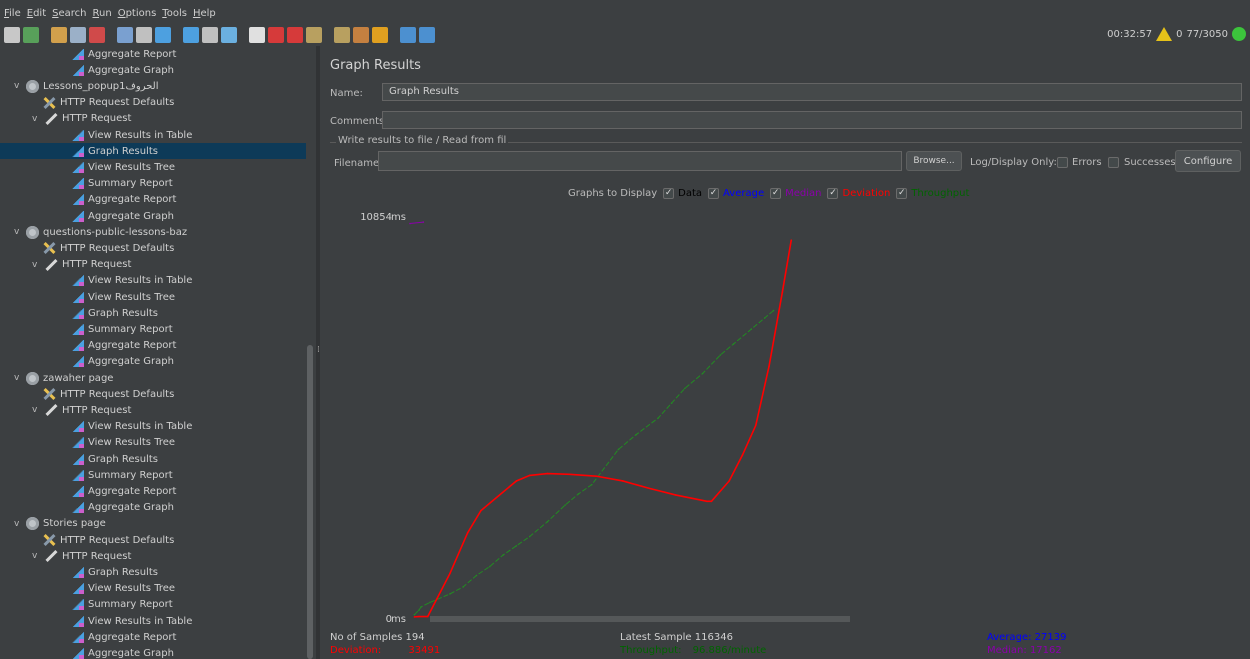  Describe the element at coordinates (380, 35) in the screenshot. I see `toolbar-button-17-icon` at that location.